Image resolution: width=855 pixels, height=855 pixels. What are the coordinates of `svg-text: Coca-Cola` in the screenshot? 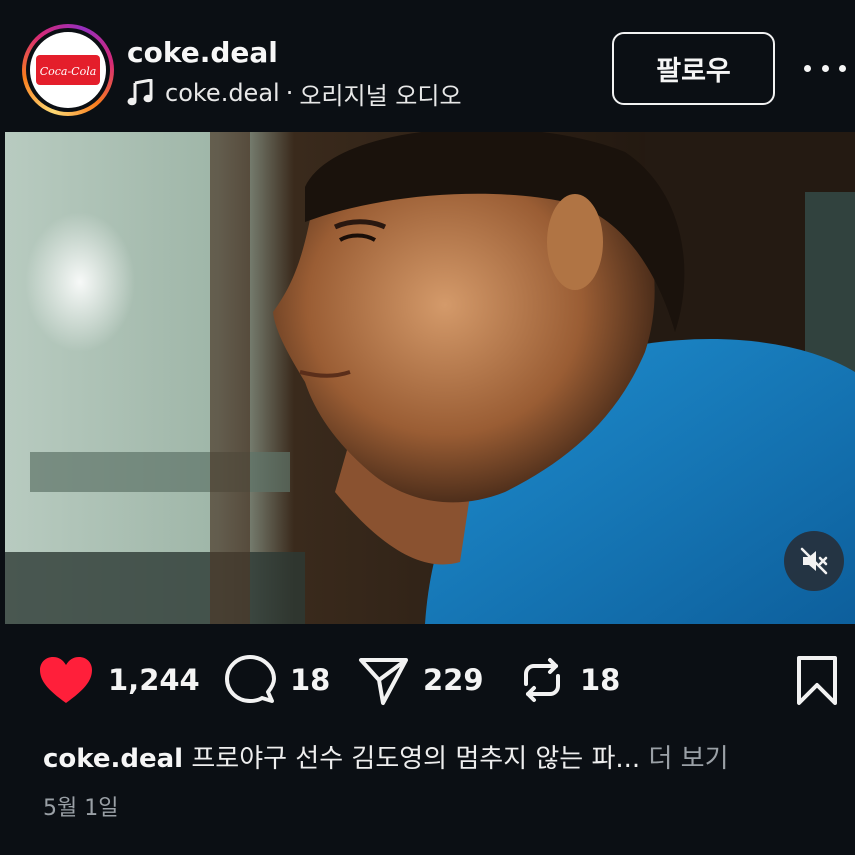 It's located at (68, 71).